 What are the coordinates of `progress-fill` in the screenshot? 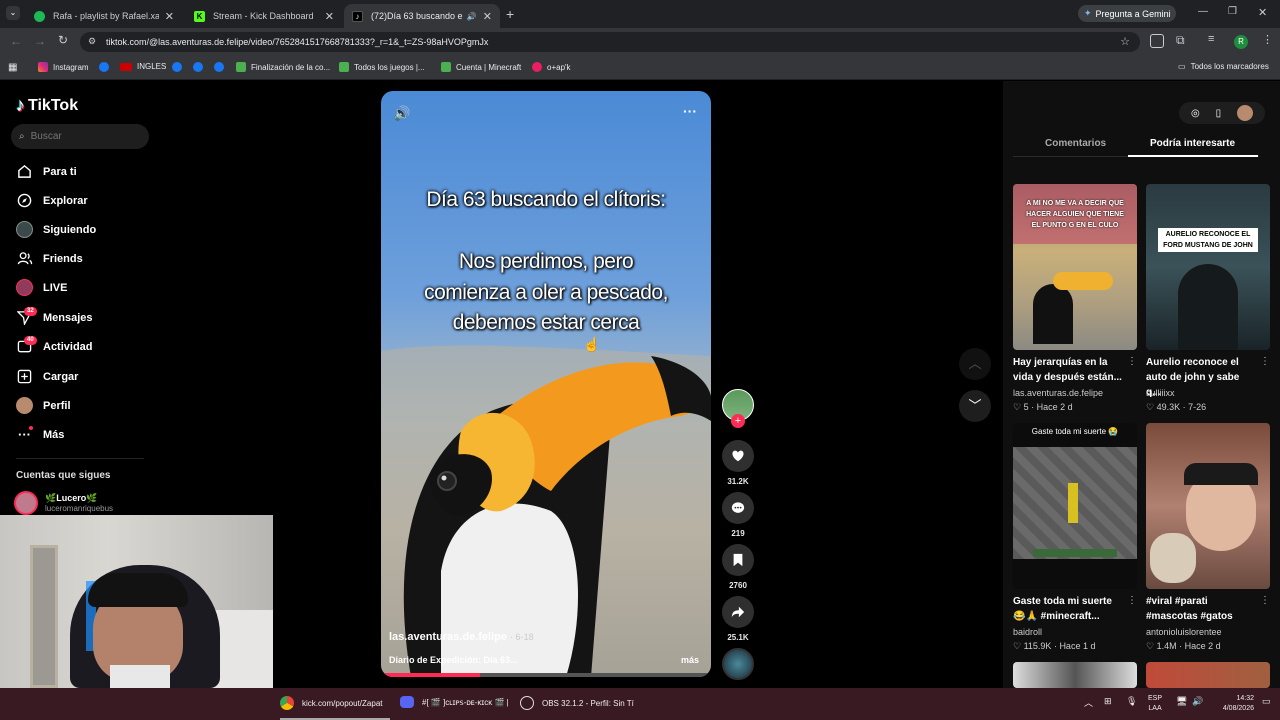 It's located at (430, 675).